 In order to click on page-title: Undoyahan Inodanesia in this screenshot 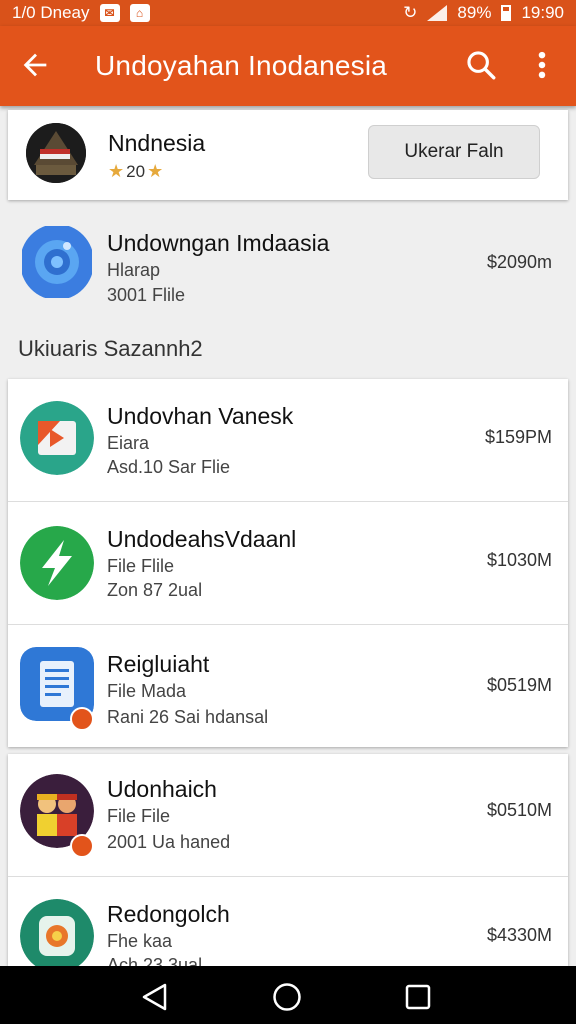, I will do `click(241, 65)`.